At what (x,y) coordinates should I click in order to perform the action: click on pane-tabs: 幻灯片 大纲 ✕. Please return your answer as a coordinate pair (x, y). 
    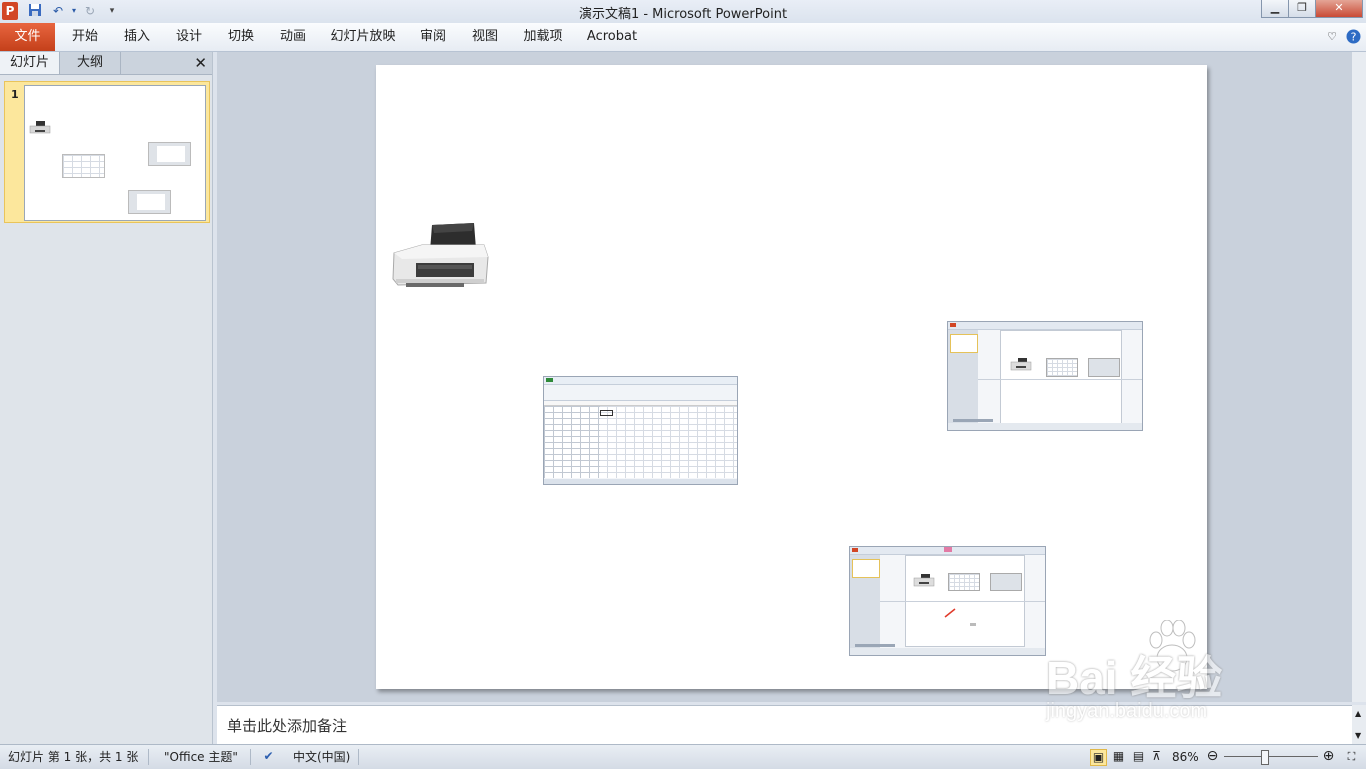
    Looking at the image, I should click on (106, 63).